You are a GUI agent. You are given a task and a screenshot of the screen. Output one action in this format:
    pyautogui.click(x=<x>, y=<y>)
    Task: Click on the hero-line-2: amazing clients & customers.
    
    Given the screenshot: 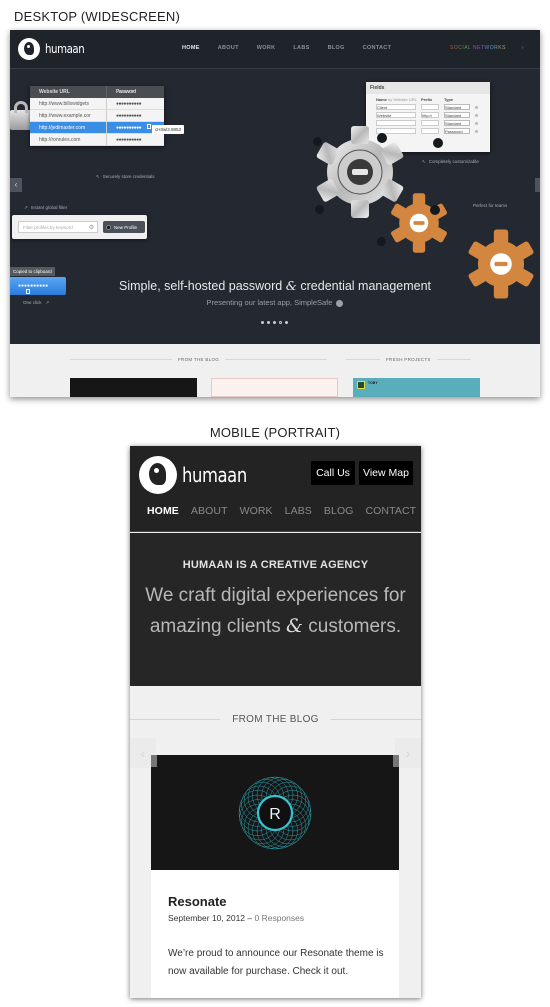 What is the action you would take?
    pyautogui.click(x=275, y=626)
    